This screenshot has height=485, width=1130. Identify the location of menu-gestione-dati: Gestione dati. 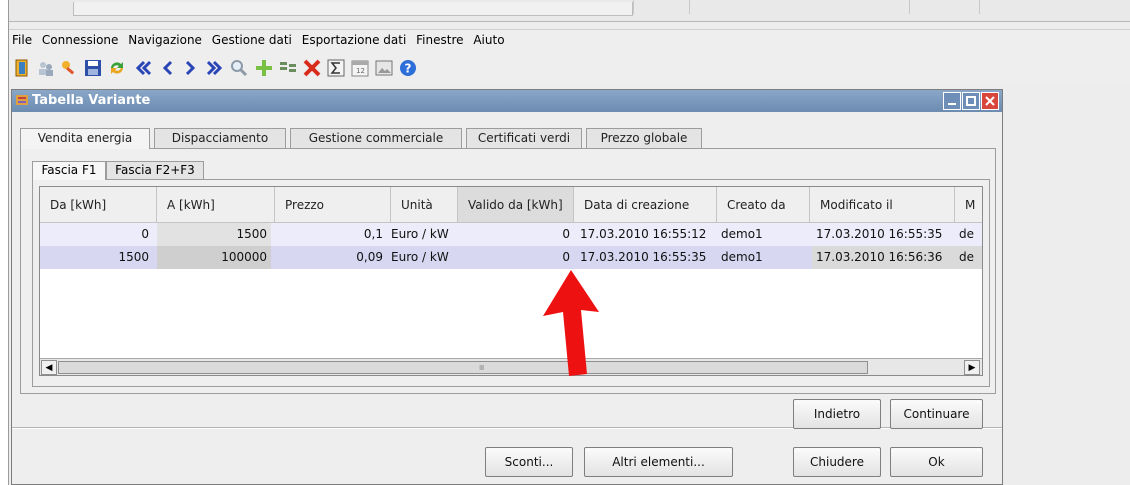
(252, 38).